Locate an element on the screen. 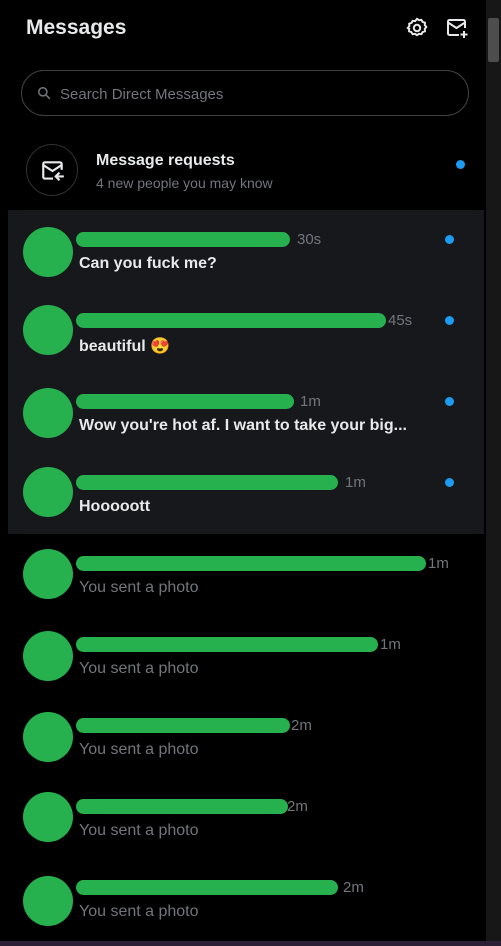  conversation-row: 30s Can you fuck me? is located at coordinates (246, 250).